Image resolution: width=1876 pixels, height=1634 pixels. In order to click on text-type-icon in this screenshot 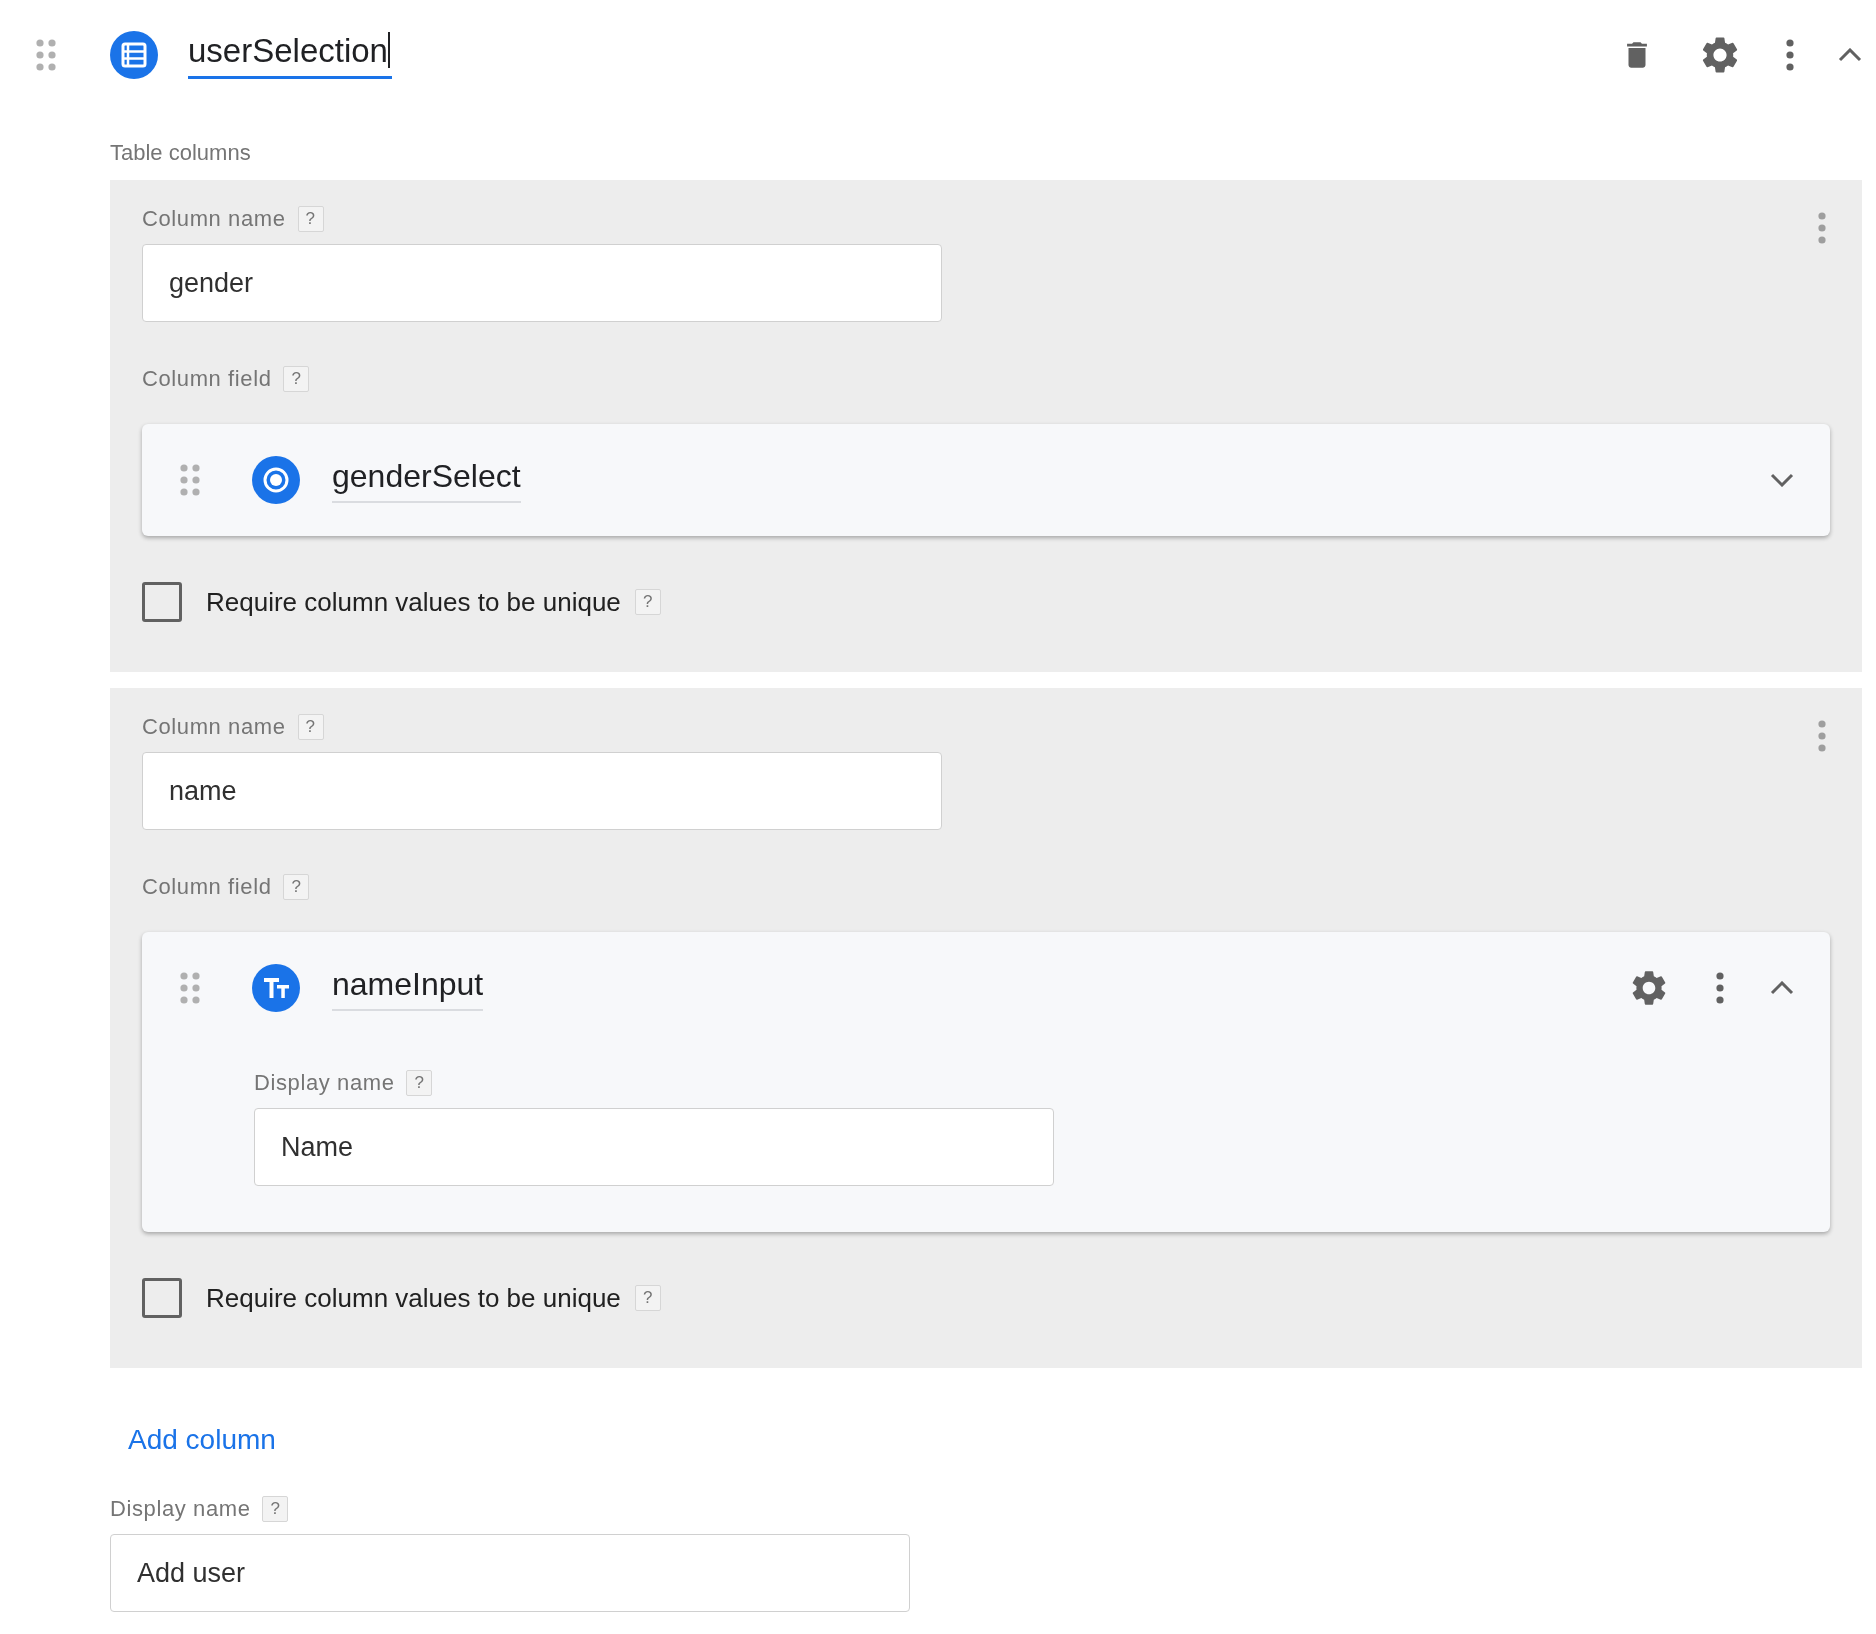, I will do `click(276, 988)`.